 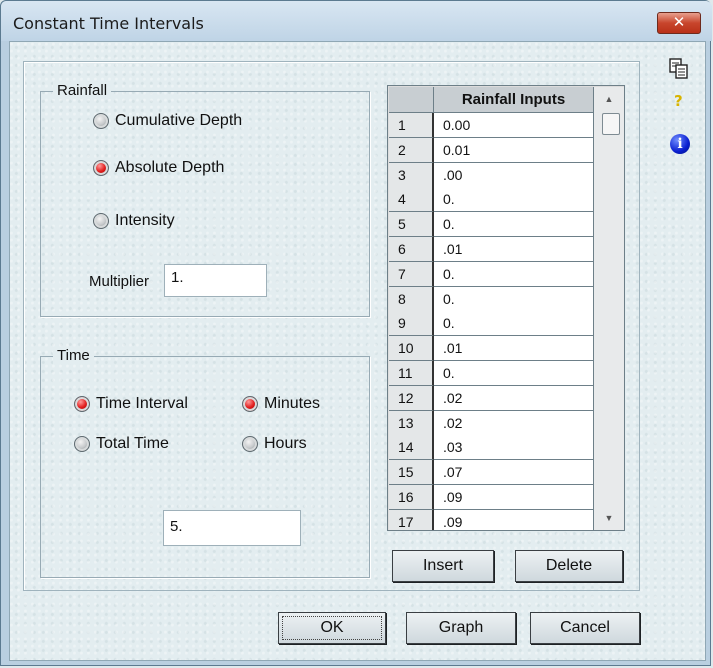 I want to click on time-interval-label: Time Interval, so click(x=142, y=403).